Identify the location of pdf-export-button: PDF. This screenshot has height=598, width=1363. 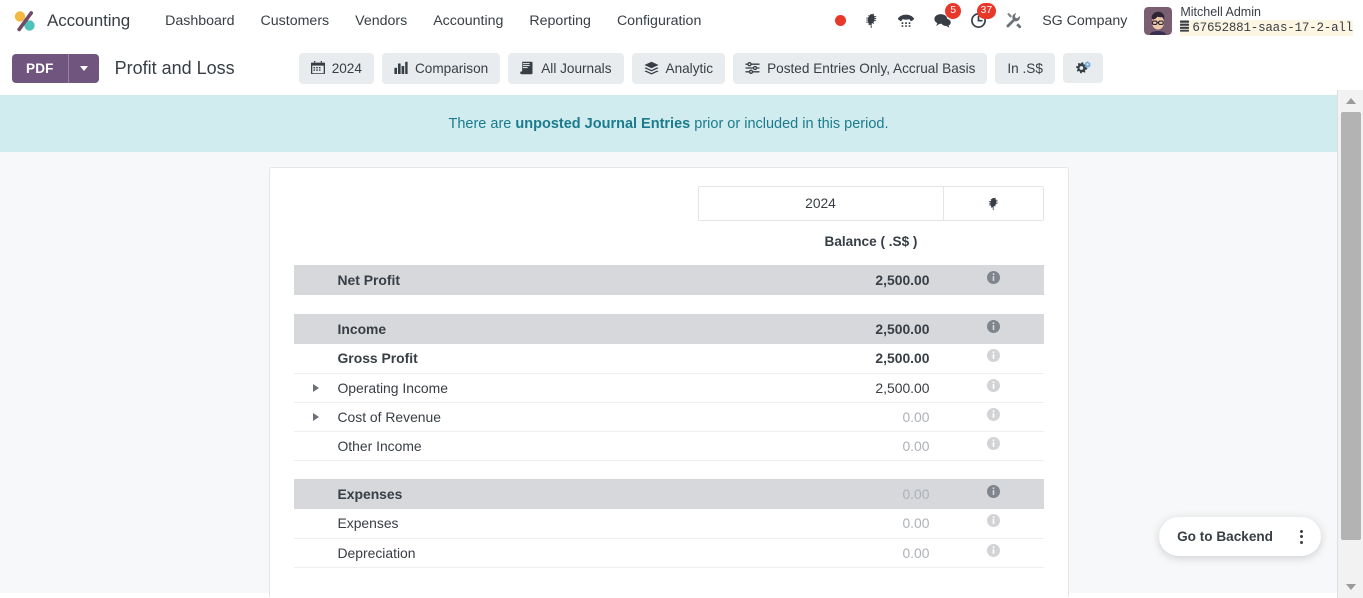
(40, 68).